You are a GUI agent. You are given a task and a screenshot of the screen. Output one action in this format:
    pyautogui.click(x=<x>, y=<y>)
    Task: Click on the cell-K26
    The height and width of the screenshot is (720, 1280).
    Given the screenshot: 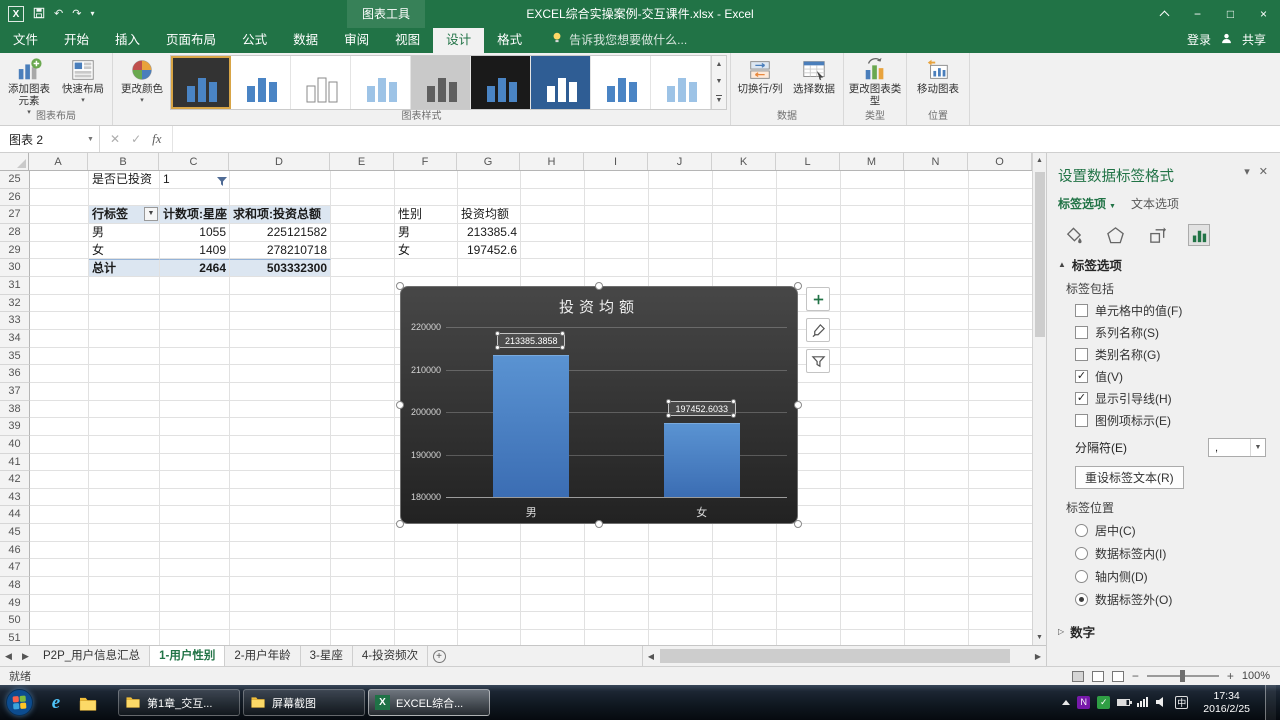 What is the action you would take?
    pyautogui.click(x=745, y=197)
    